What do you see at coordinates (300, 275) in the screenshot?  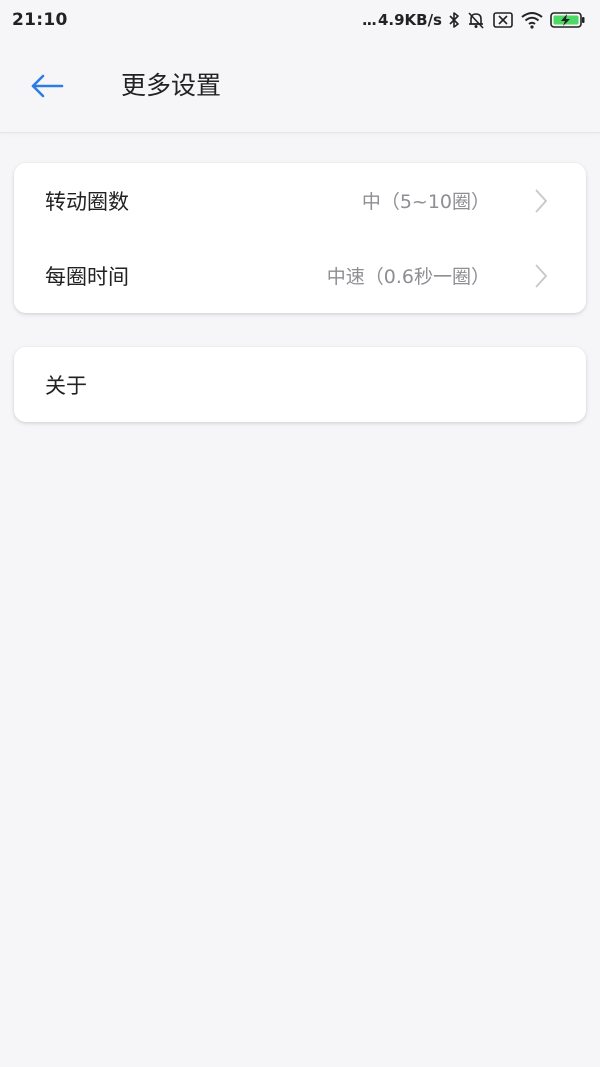 I see `lap-time-row: 每圈时间 中速（0.6秒一圈）` at bounding box center [300, 275].